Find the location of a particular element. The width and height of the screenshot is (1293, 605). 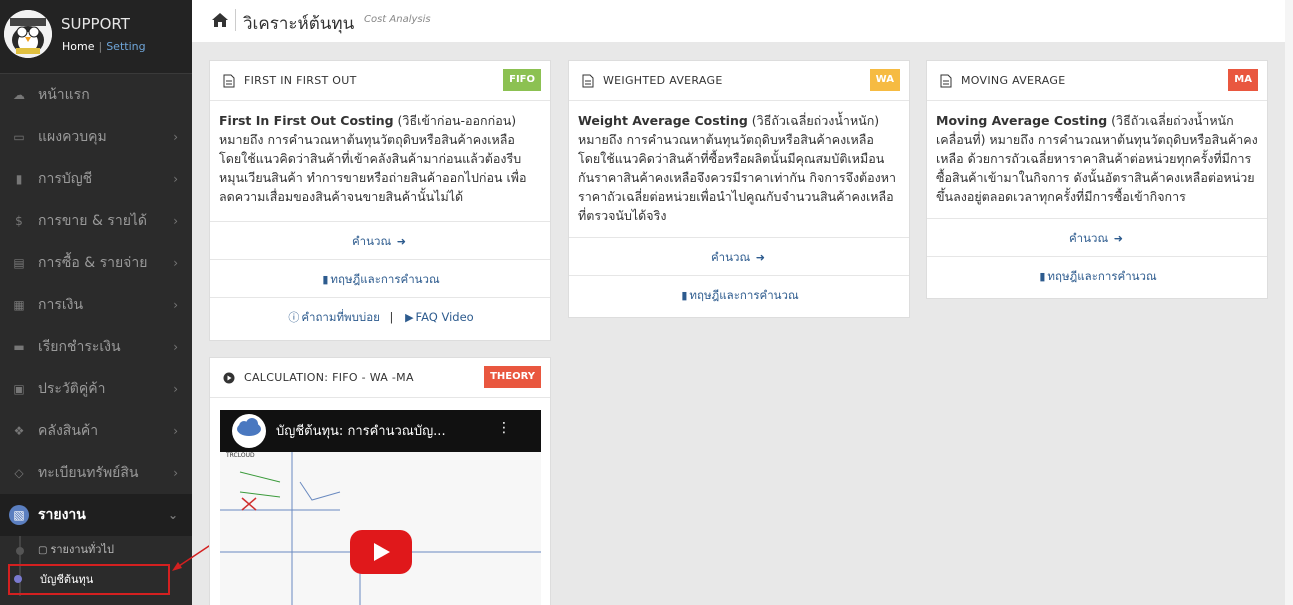

card-header: WEIGHTED AVERAGE WA is located at coordinates (739, 81).